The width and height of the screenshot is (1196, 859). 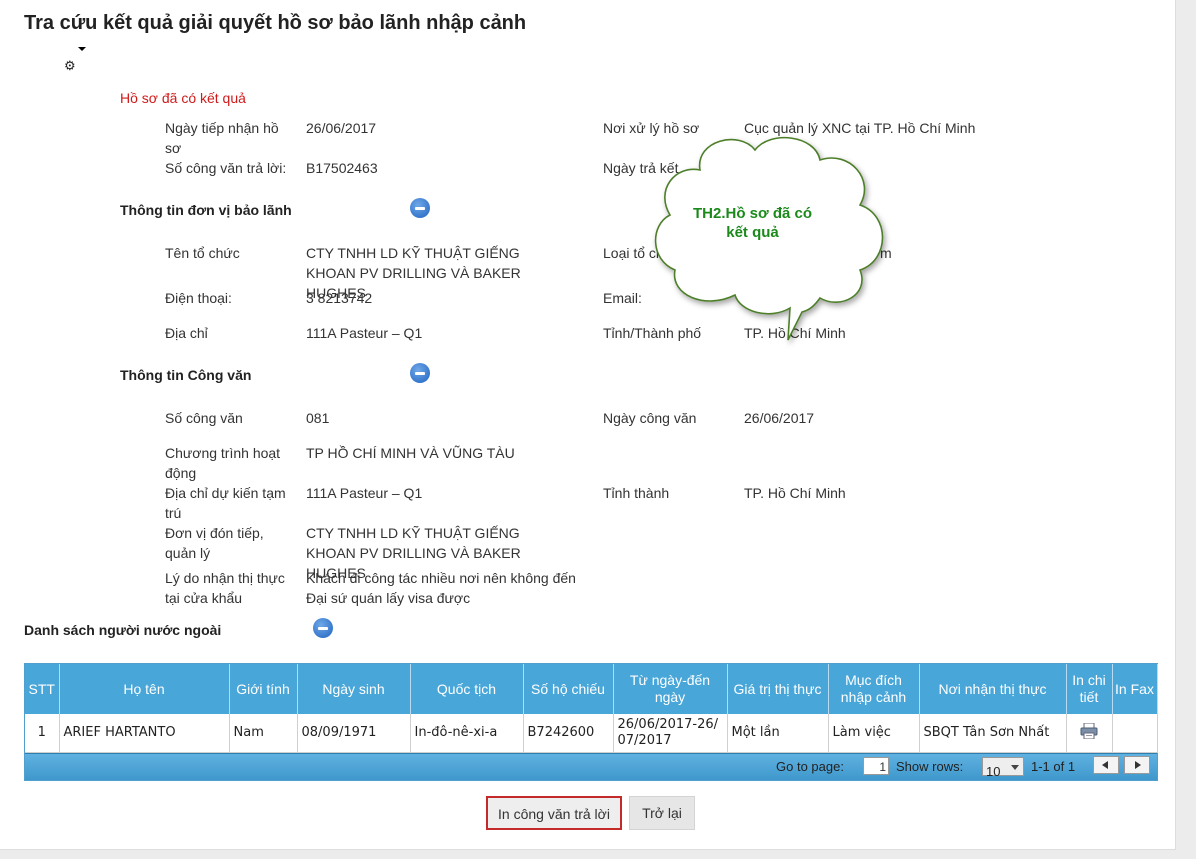 I want to click on col-header: Giá trị thị thực, so click(x=778, y=689).